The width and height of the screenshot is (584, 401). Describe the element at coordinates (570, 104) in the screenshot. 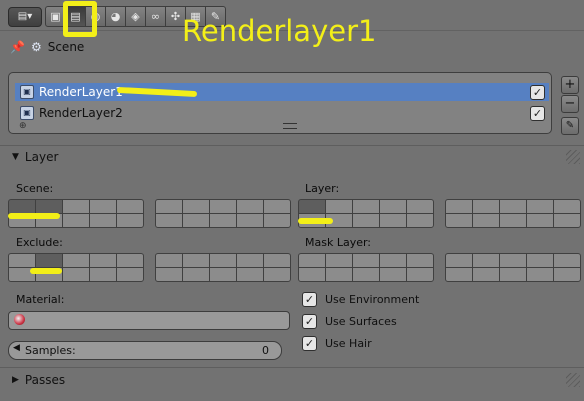

I see `remove-layer-button: −` at that location.